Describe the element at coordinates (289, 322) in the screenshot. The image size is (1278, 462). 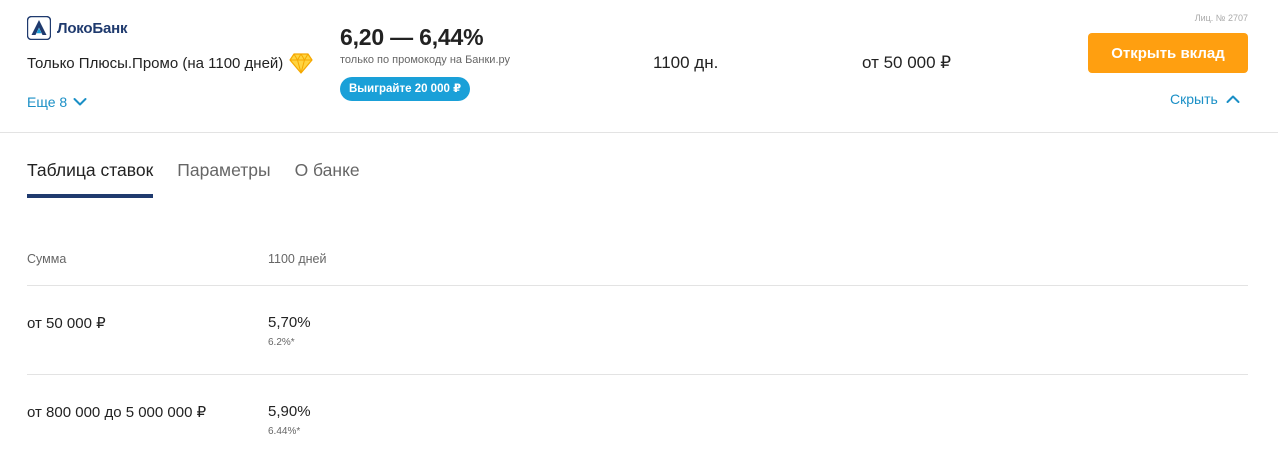
I see `row-rate: 5,70%` at that location.